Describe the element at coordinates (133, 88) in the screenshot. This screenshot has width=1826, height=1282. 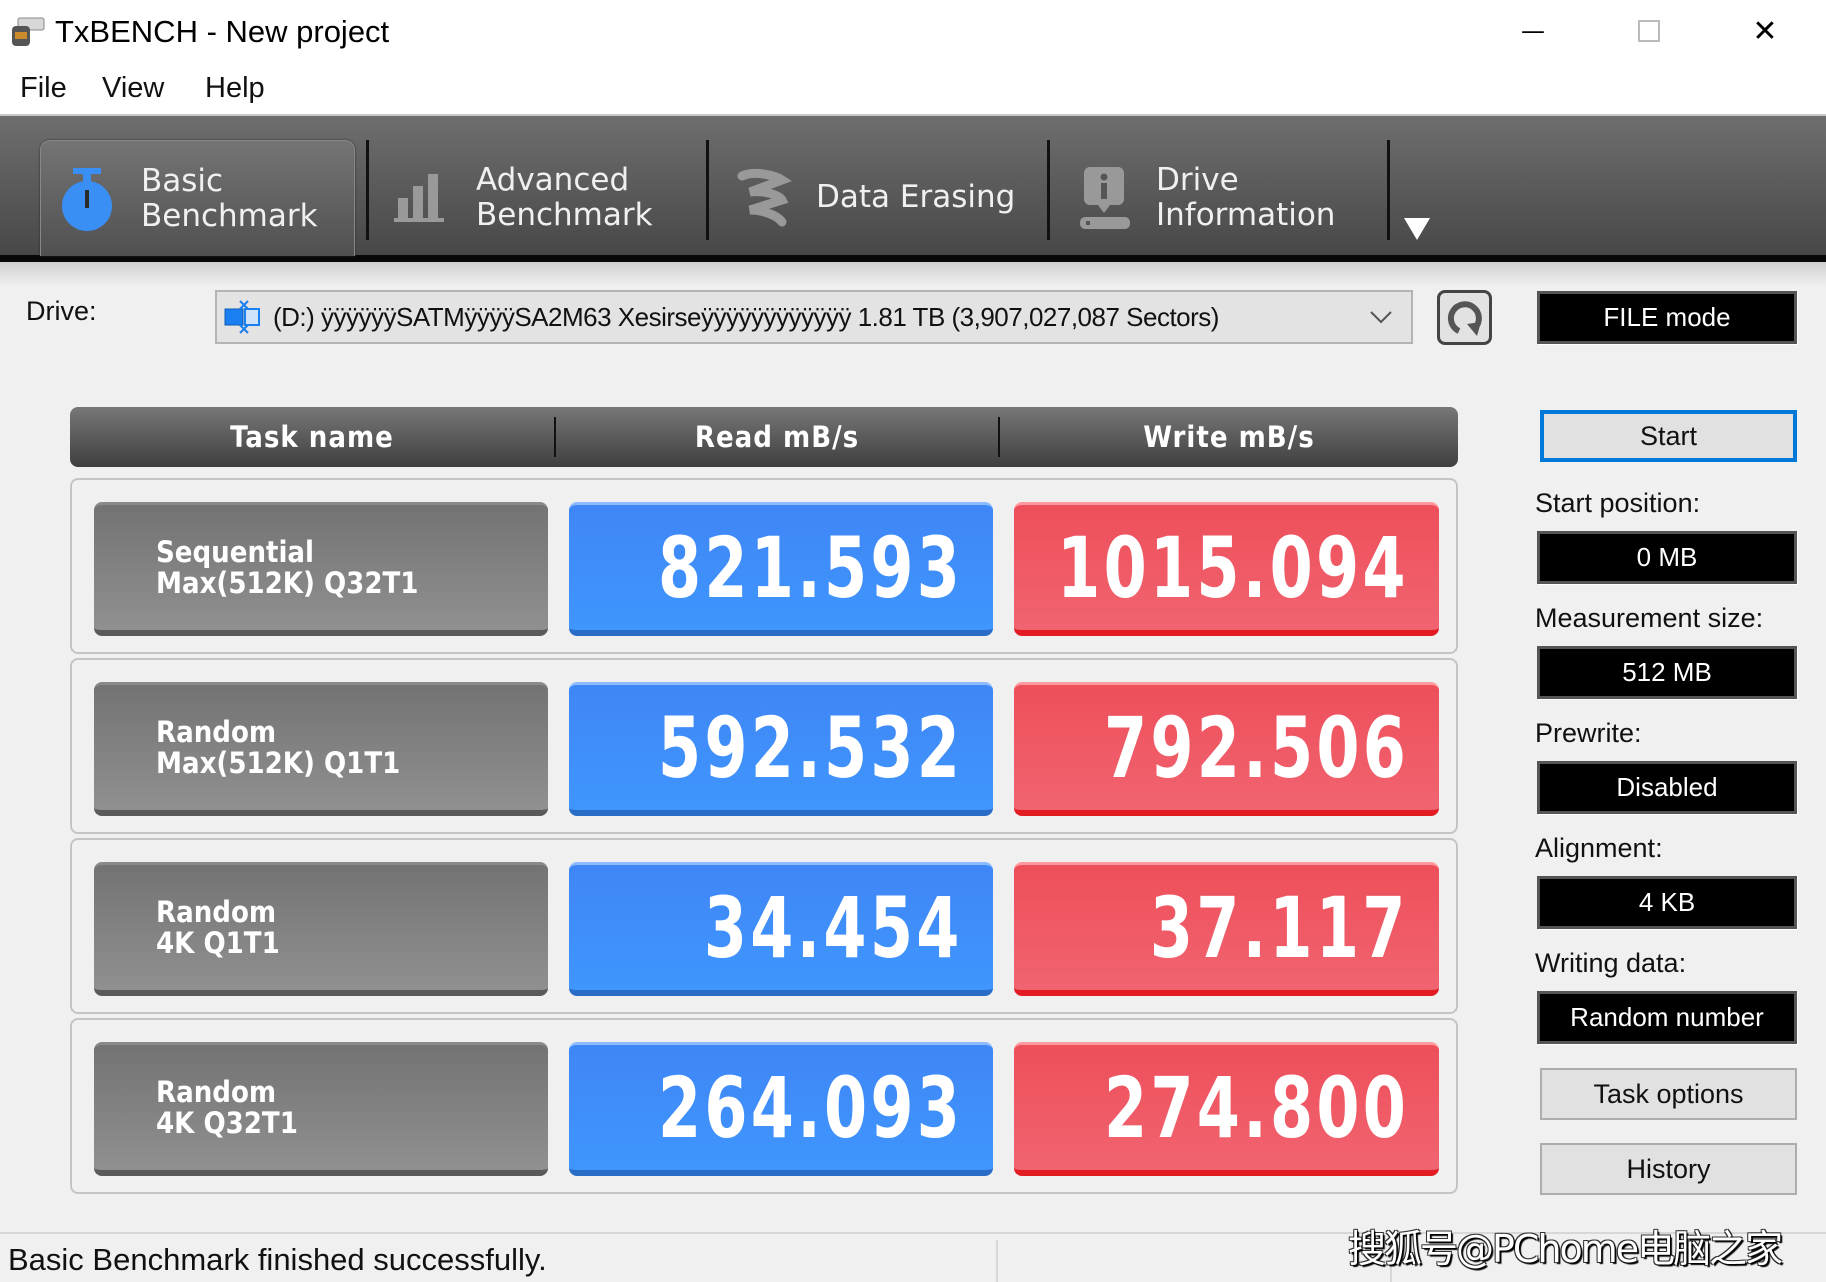
I see `menu-view: View` at that location.